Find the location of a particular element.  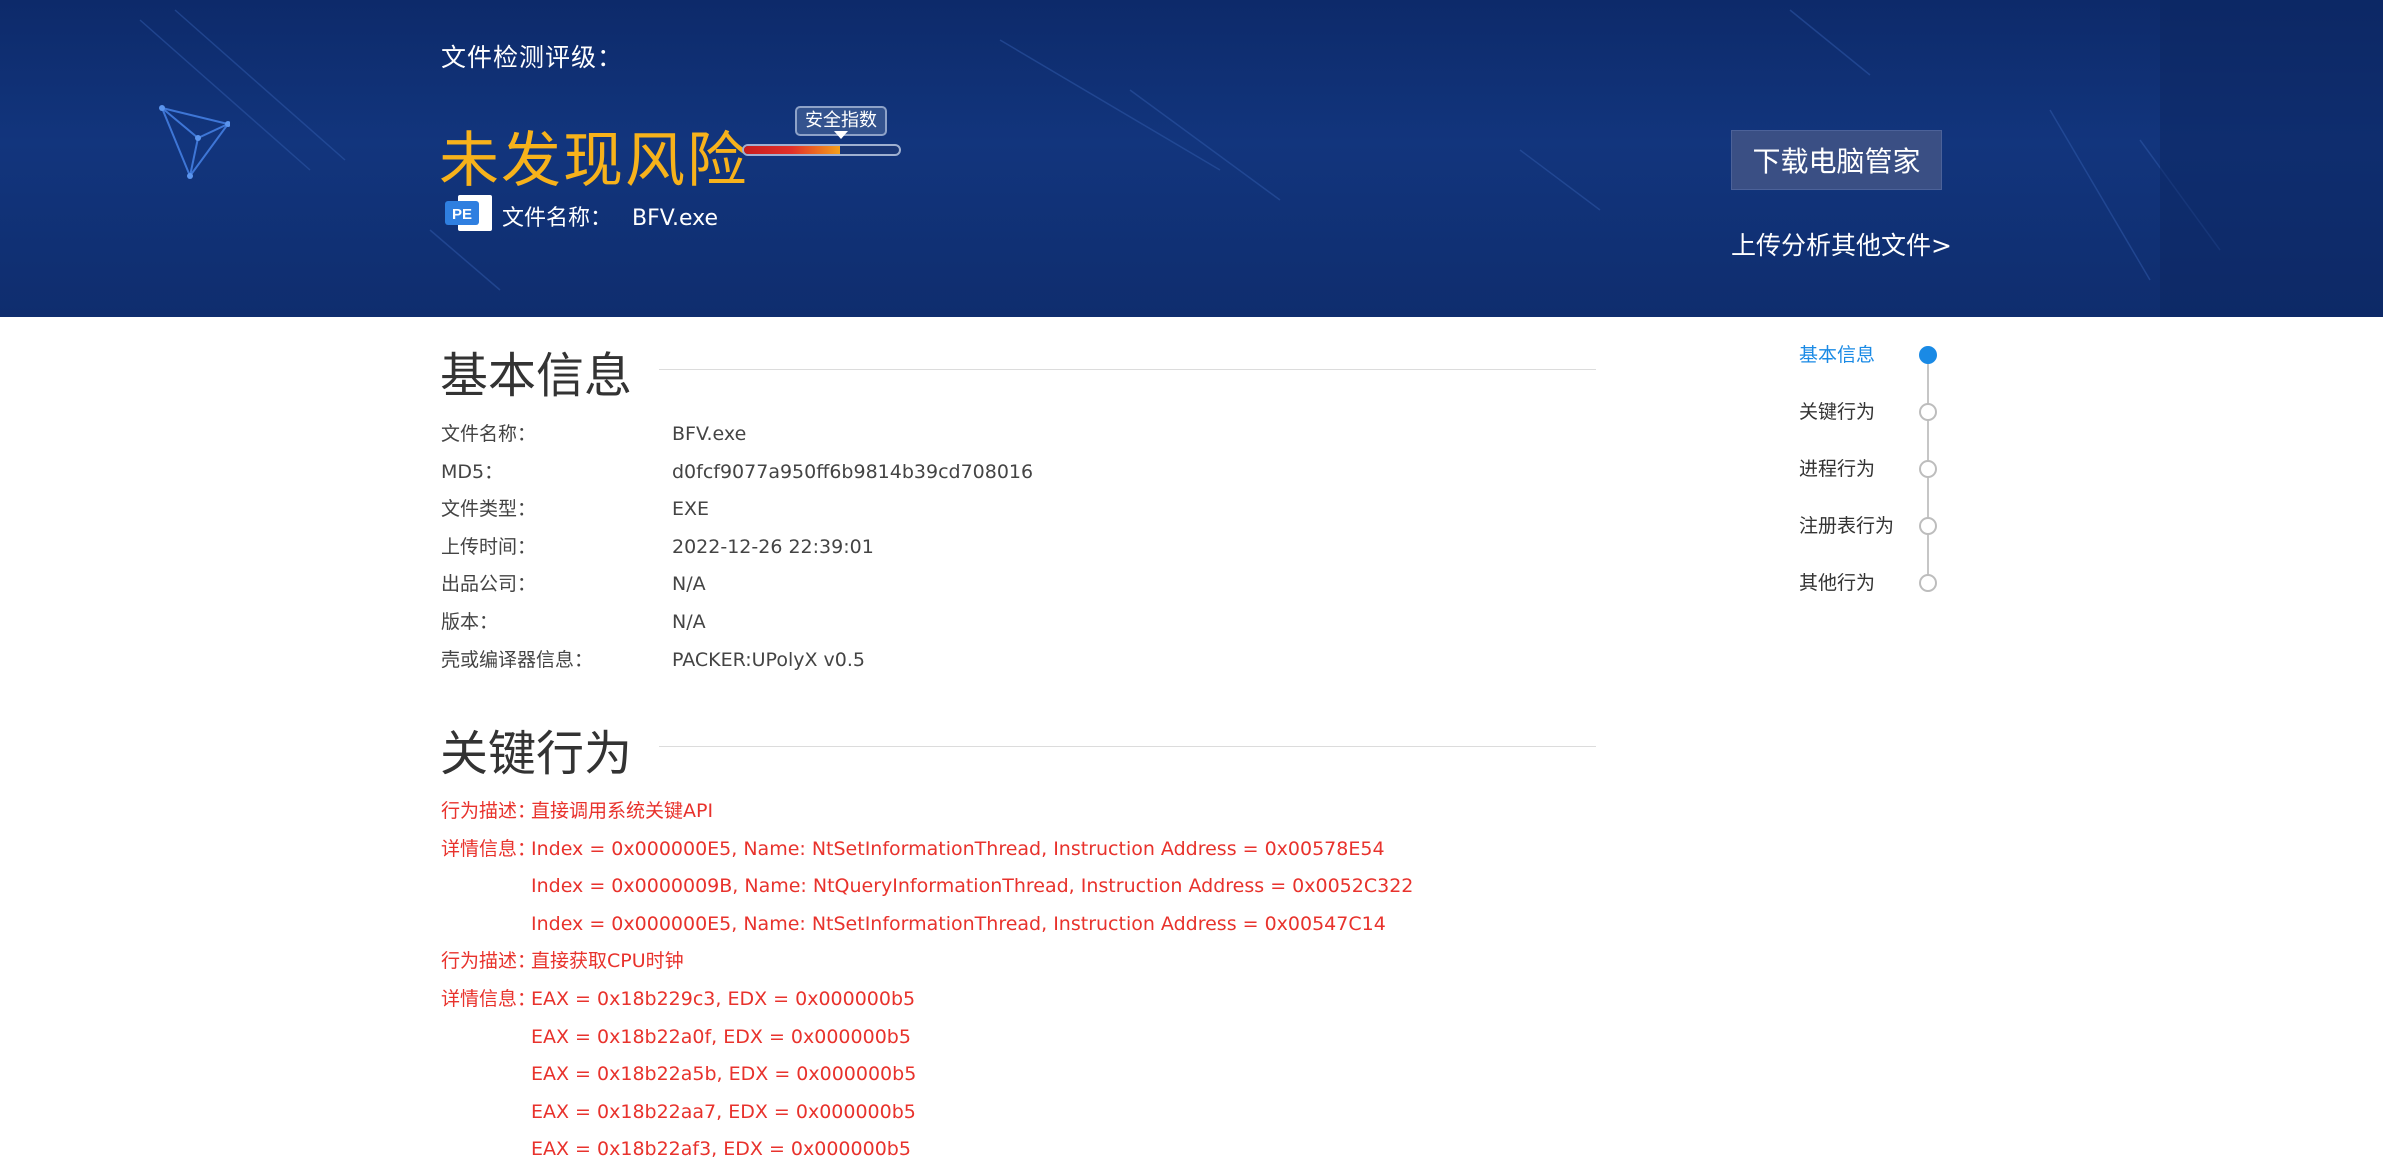

behavior-value: 直接获取CPU时钟 is located at coordinates (607, 961).